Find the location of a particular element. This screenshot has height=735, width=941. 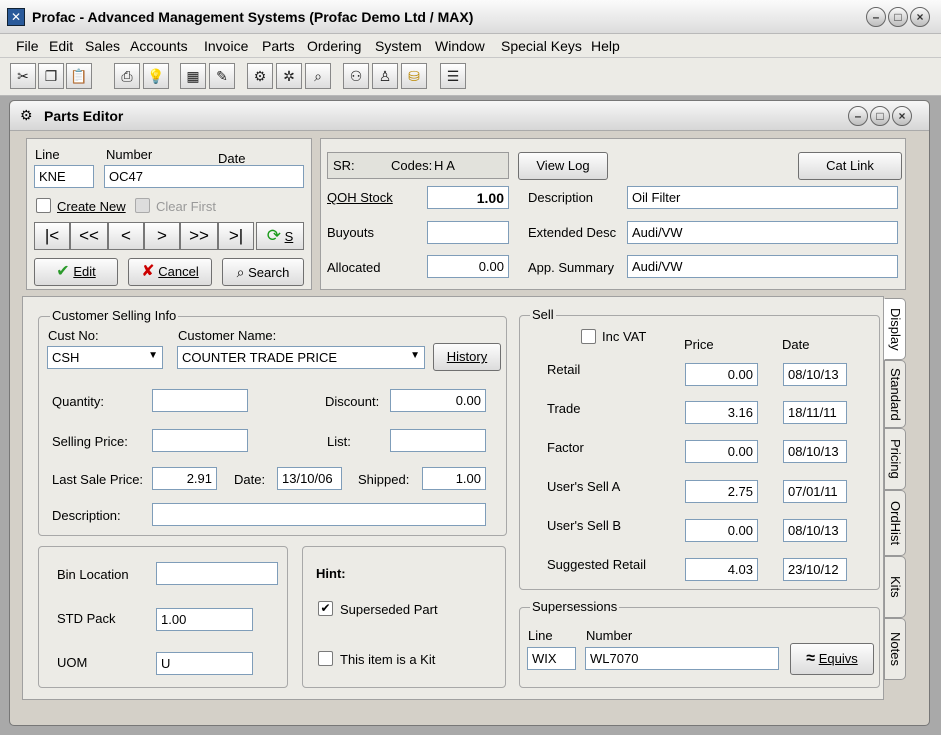

users-sell-a-date: 07/01/11 is located at coordinates (815, 491).